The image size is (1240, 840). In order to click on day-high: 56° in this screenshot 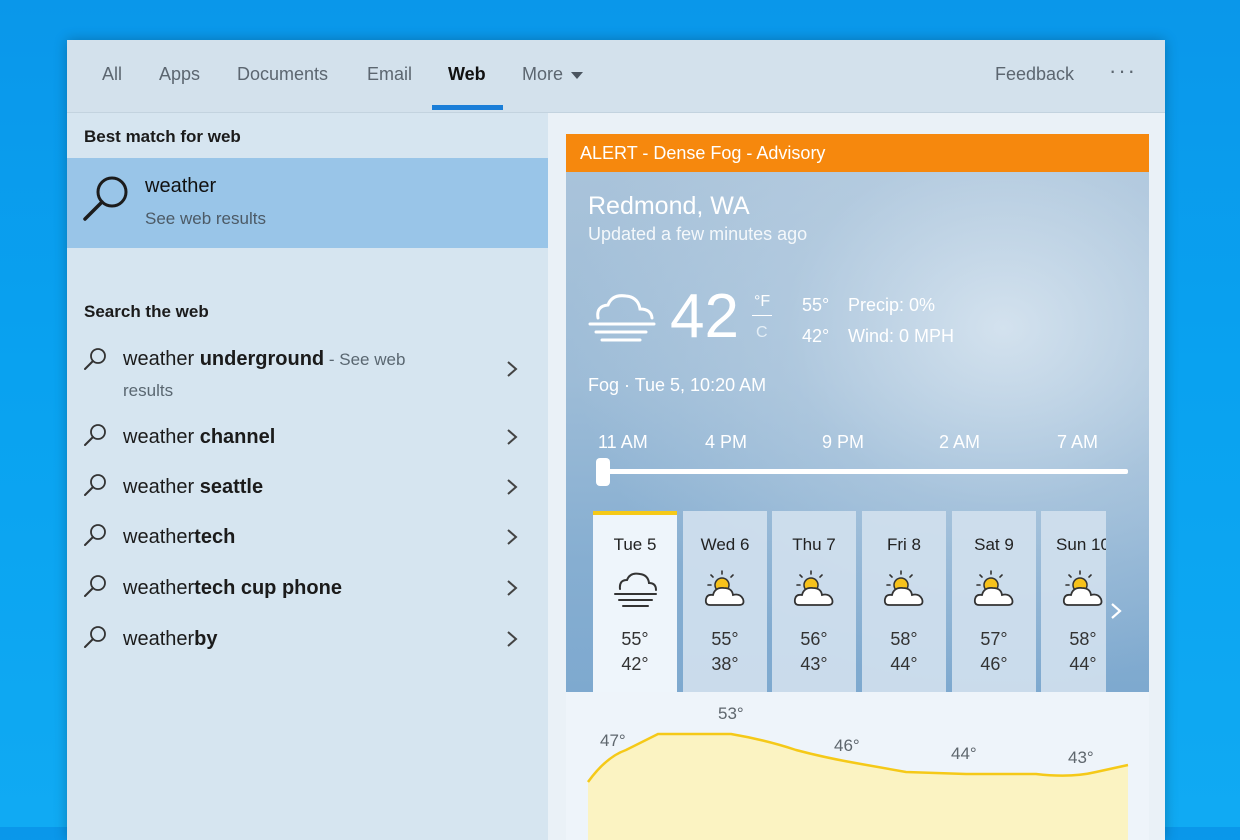, I will do `click(814, 639)`.